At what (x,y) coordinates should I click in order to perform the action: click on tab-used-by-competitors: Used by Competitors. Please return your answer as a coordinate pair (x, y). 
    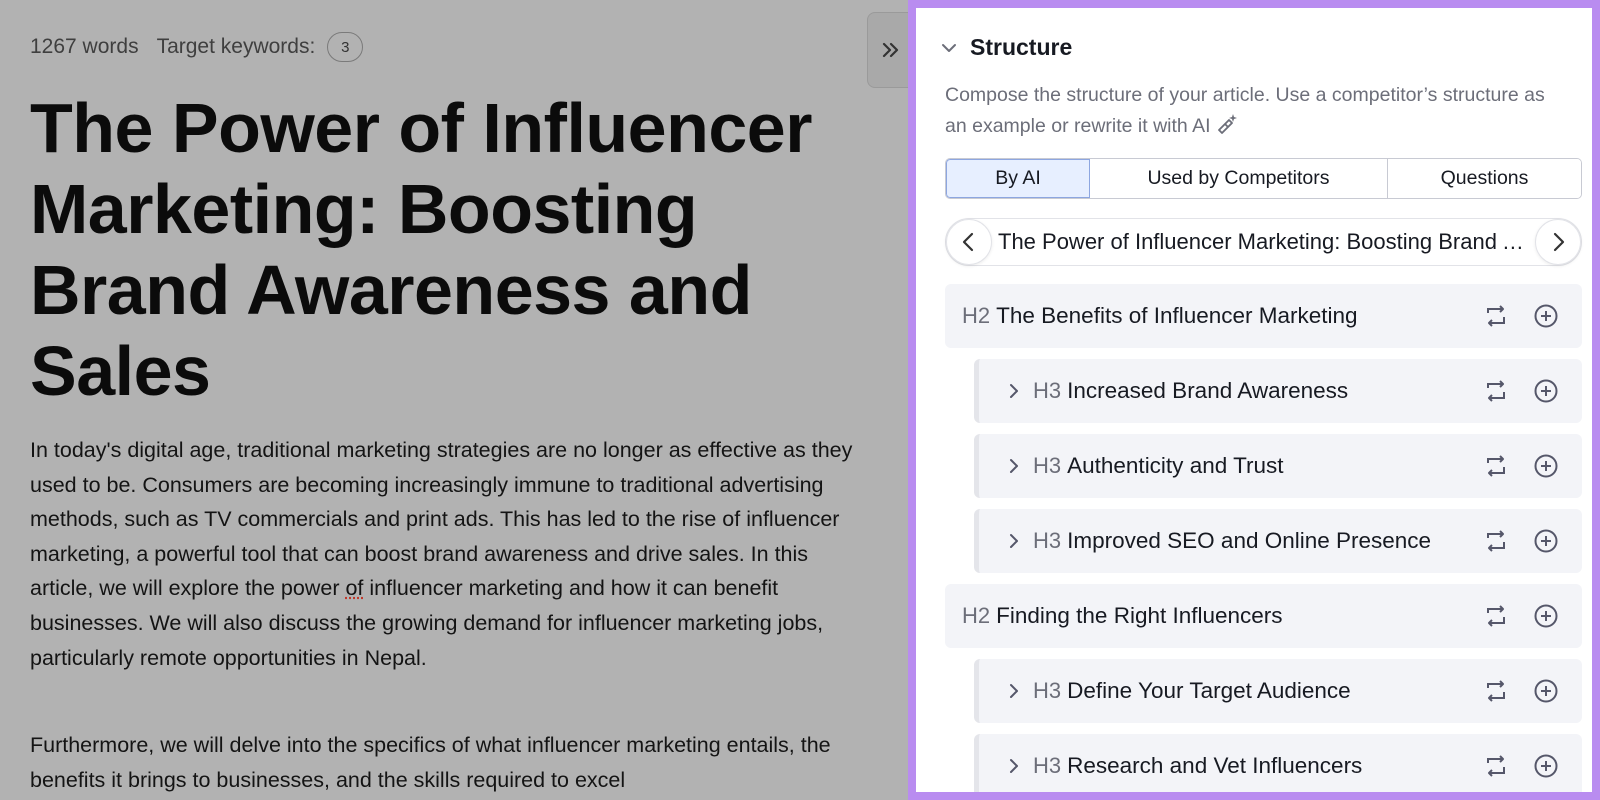
    Looking at the image, I should click on (1239, 178).